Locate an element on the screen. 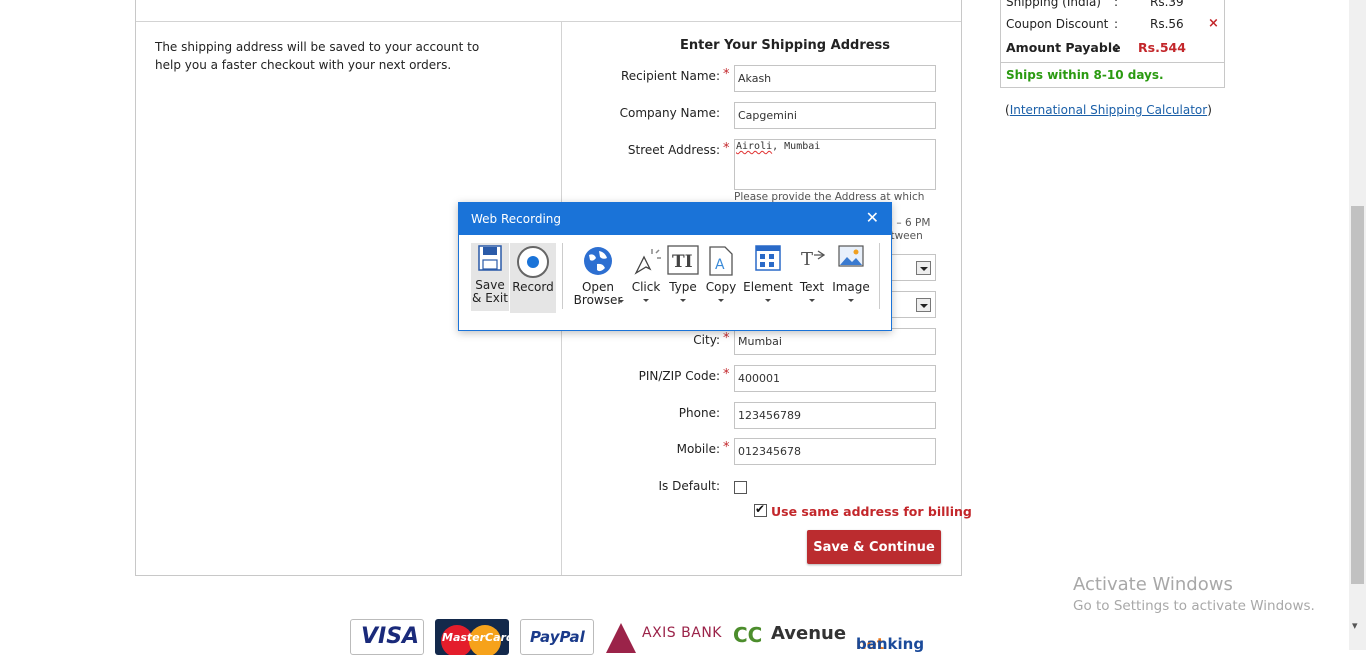  recipient-name-field: Akash is located at coordinates (835, 78).